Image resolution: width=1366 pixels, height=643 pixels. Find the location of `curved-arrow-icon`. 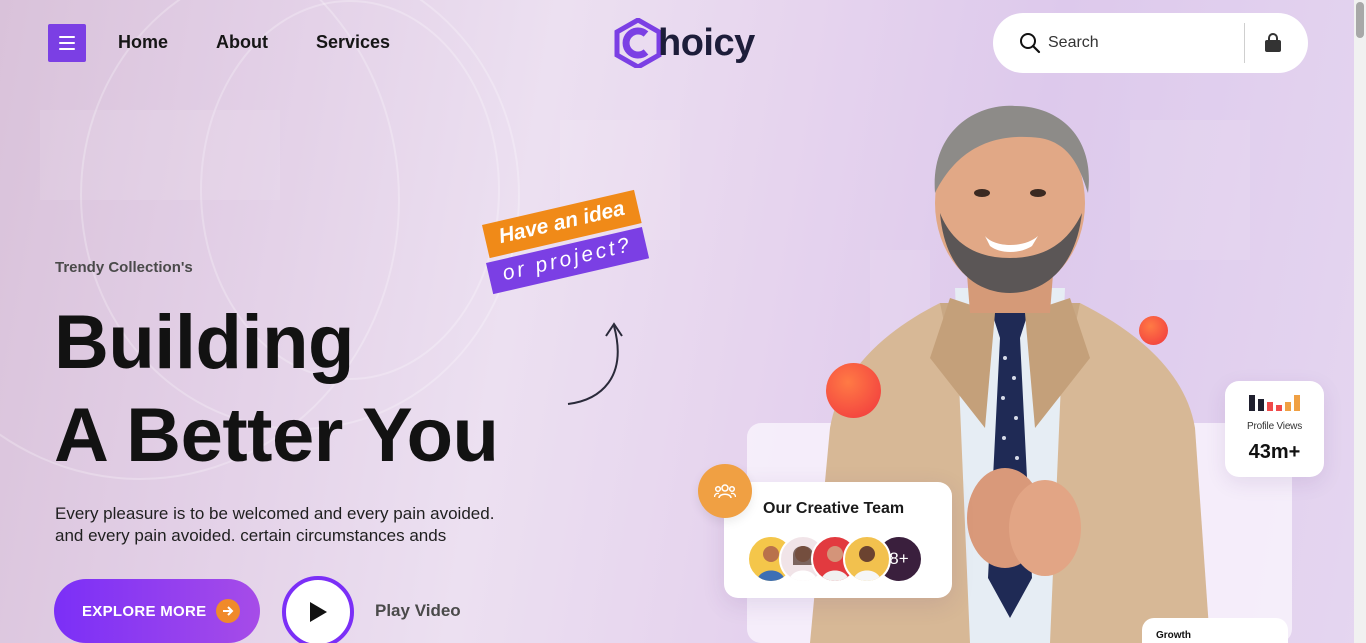

curved-arrow-icon is located at coordinates (595, 363).